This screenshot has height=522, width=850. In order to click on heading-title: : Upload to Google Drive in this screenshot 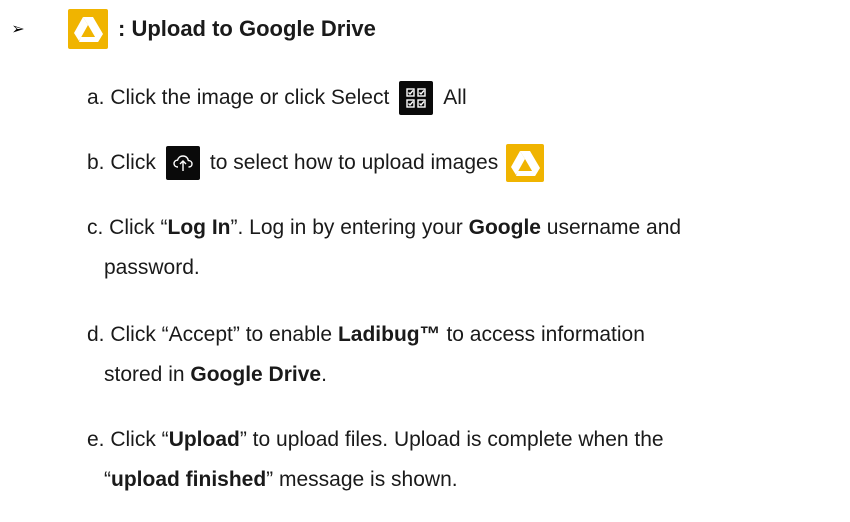, I will do `click(247, 28)`.